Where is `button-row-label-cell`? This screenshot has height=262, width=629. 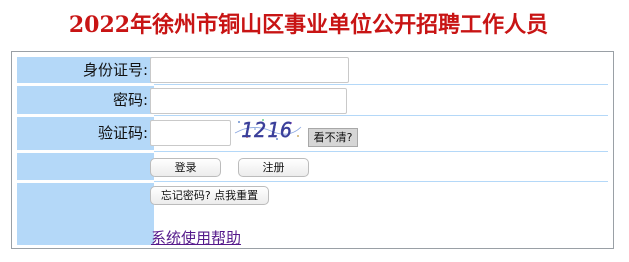 button-row-label-cell is located at coordinates (85, 166).